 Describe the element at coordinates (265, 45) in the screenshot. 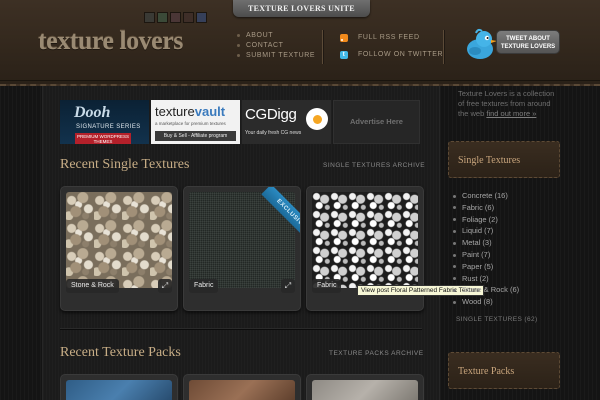

I see `nav-contact-label: CONTACT` at that location.